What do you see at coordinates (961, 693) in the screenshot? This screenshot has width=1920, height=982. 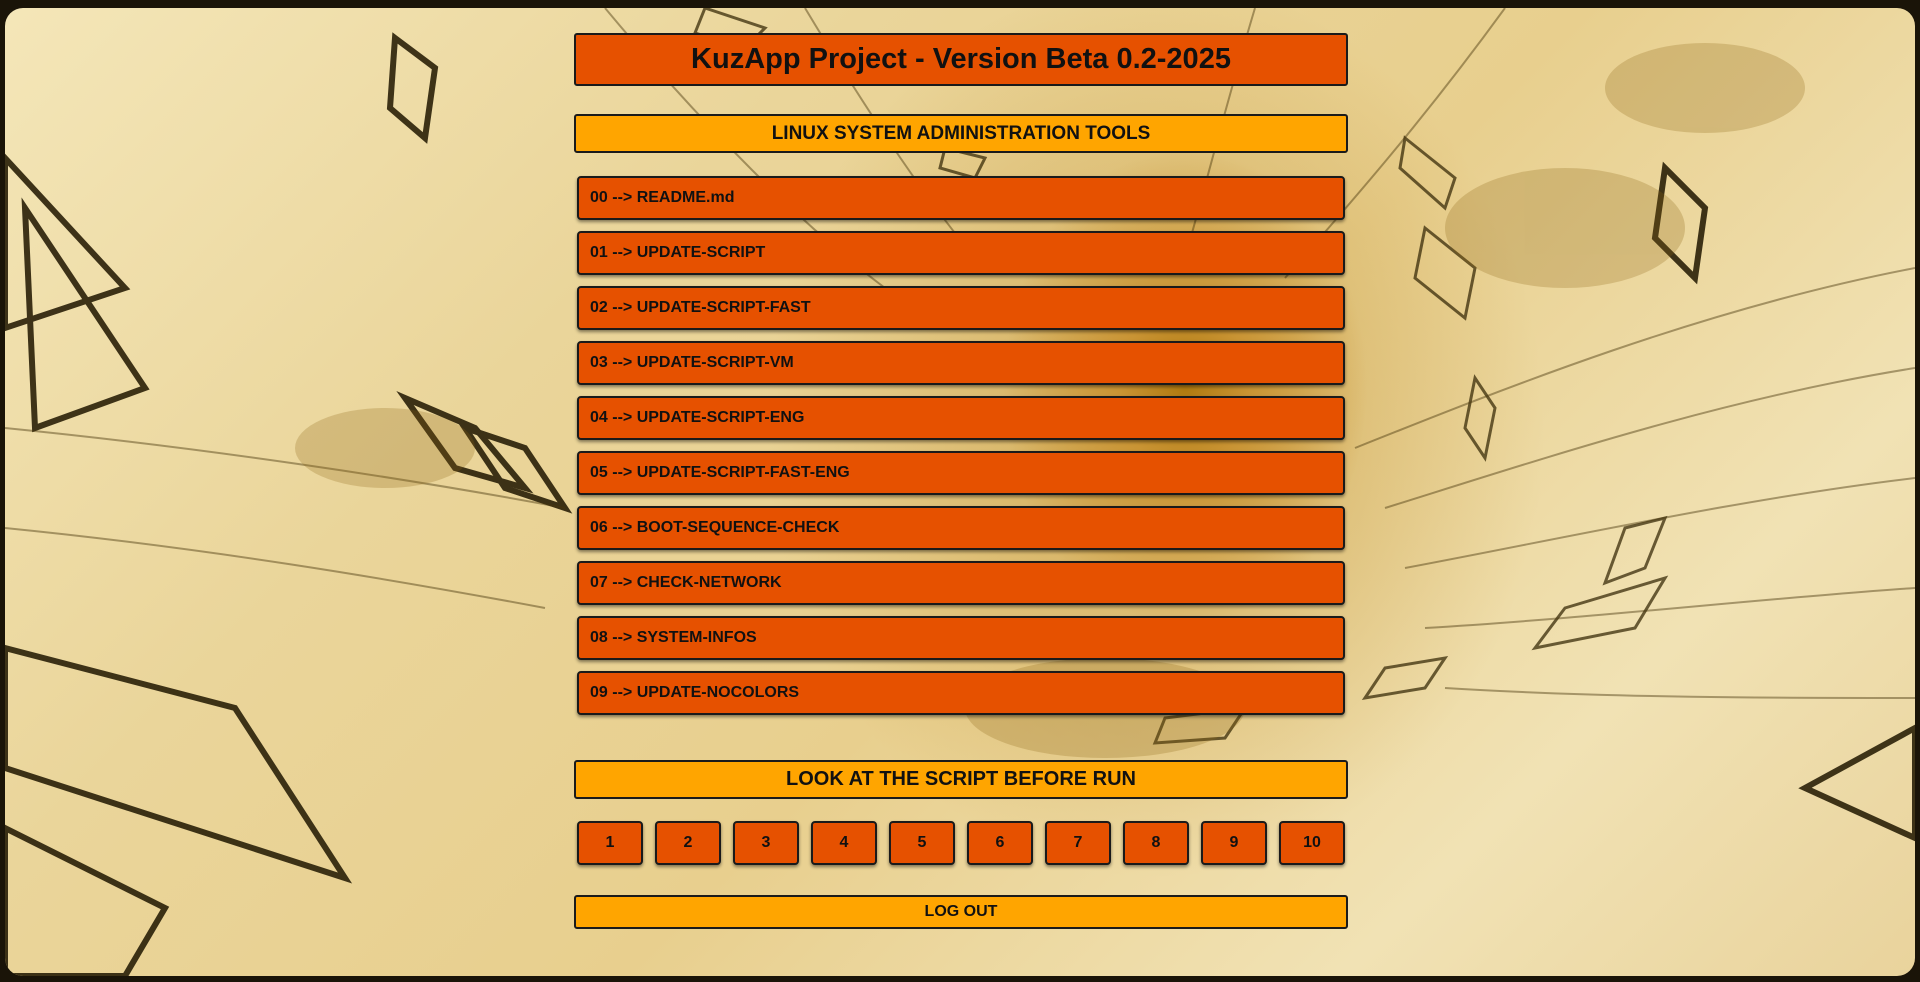 I see `menu-item-update-nocolors: 09 --> UPDATE-NOCOLORS` at bounding box center [961, 693].